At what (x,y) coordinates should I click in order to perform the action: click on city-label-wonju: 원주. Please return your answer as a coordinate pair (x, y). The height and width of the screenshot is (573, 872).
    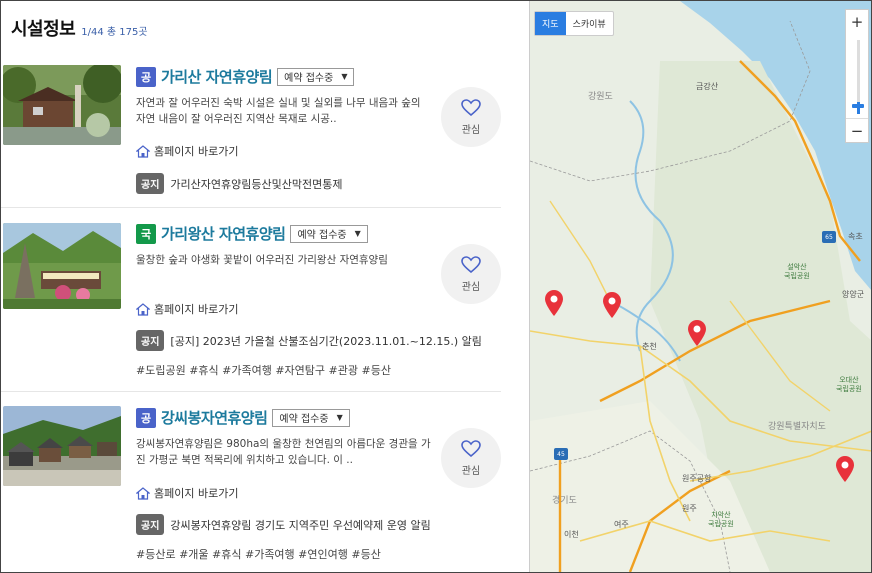
    Looking at the image, I should click on (689, 508).